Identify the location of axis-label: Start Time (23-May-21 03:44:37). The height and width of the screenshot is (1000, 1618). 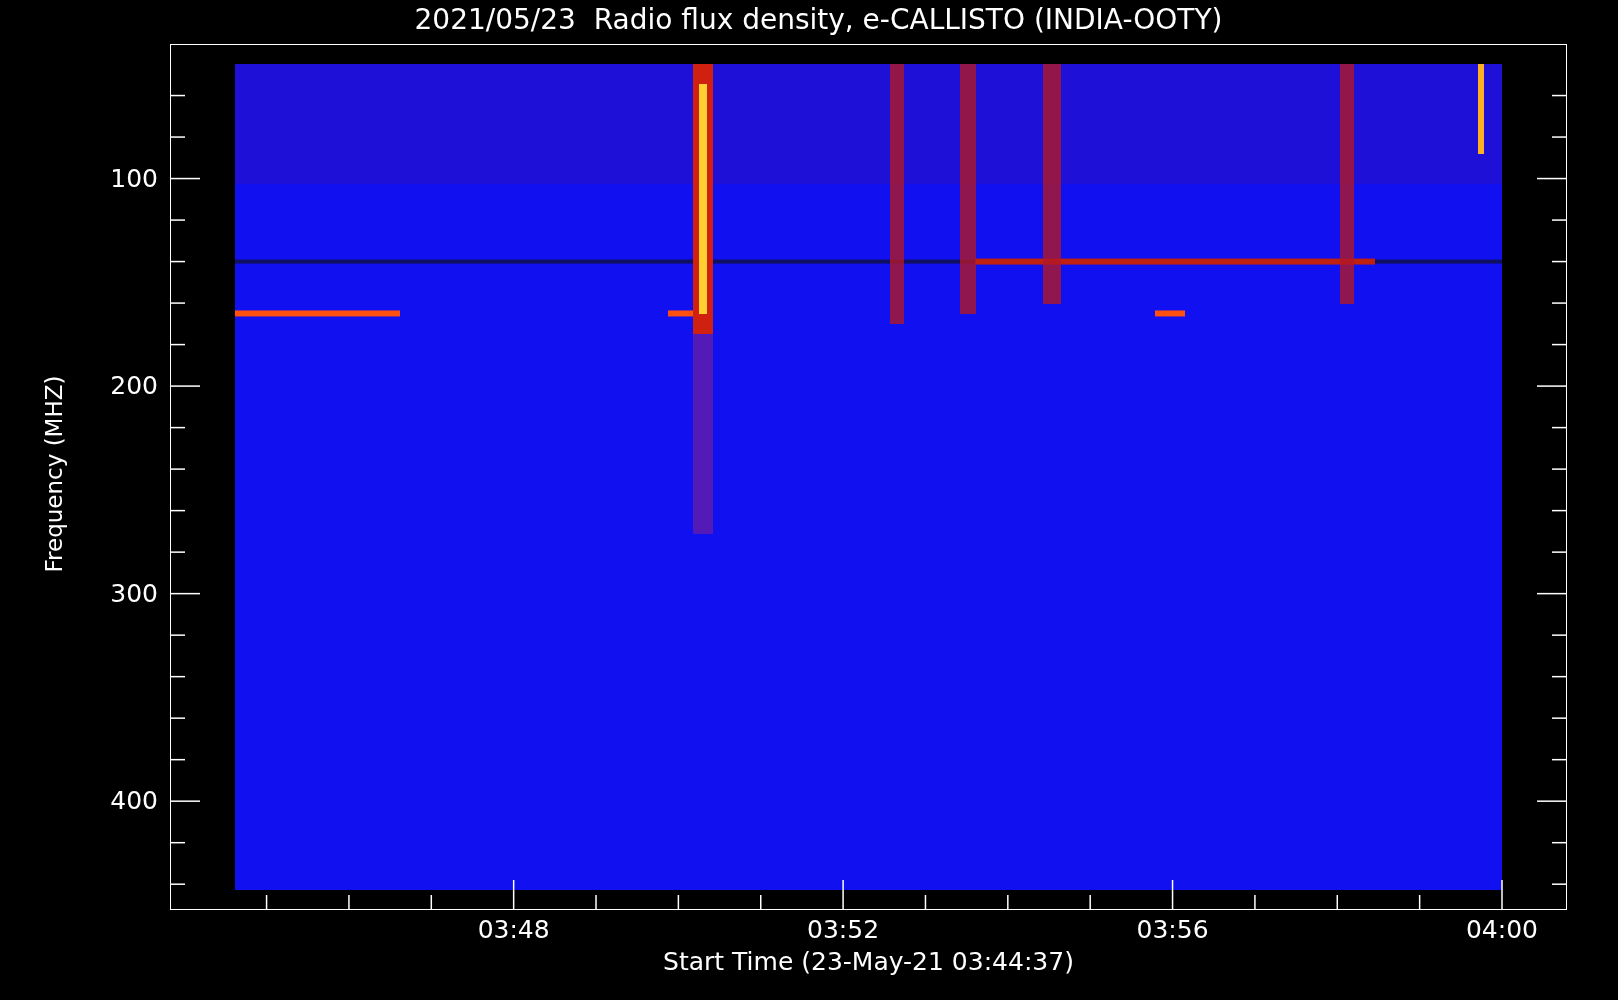
(868, 962).